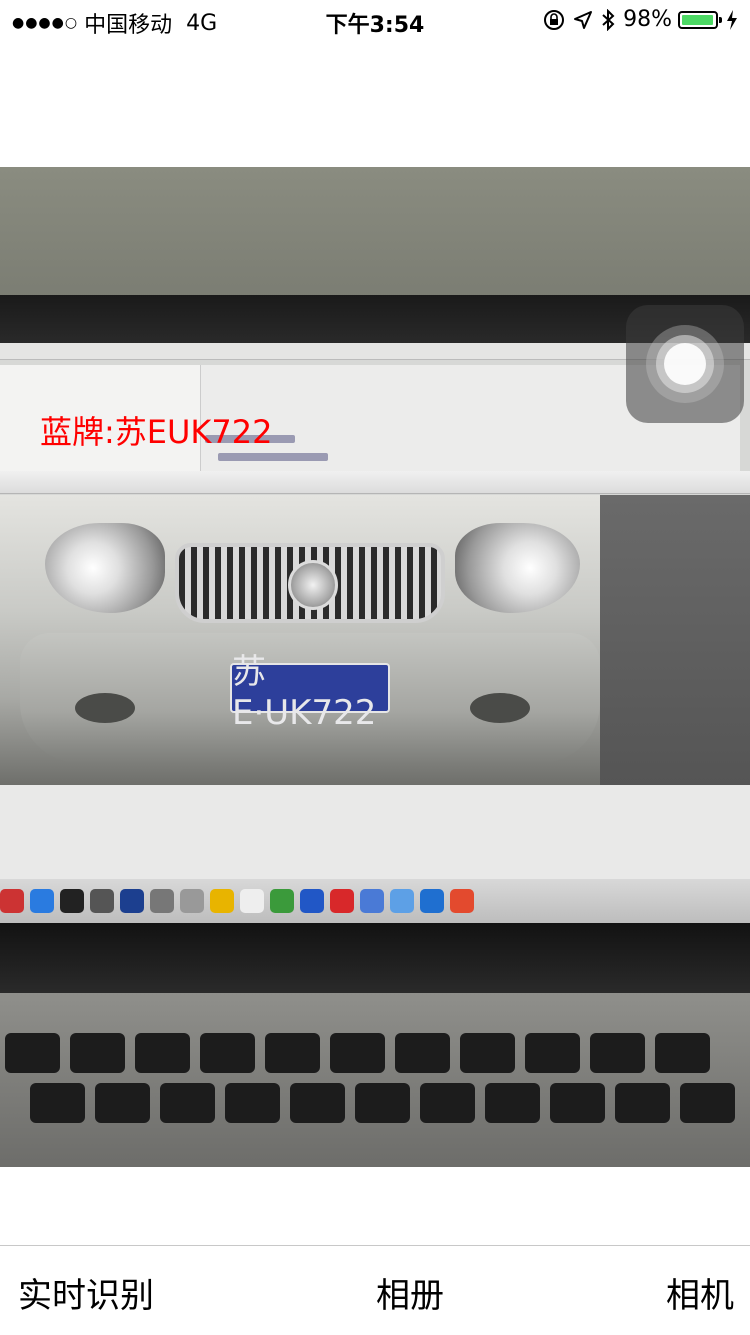 This screenshot has width=750, height=1335. What do you see at coordinates (375, 1080) in the screenshot?
I see `laptop-keyboard` at bounding box center [375, 1080].